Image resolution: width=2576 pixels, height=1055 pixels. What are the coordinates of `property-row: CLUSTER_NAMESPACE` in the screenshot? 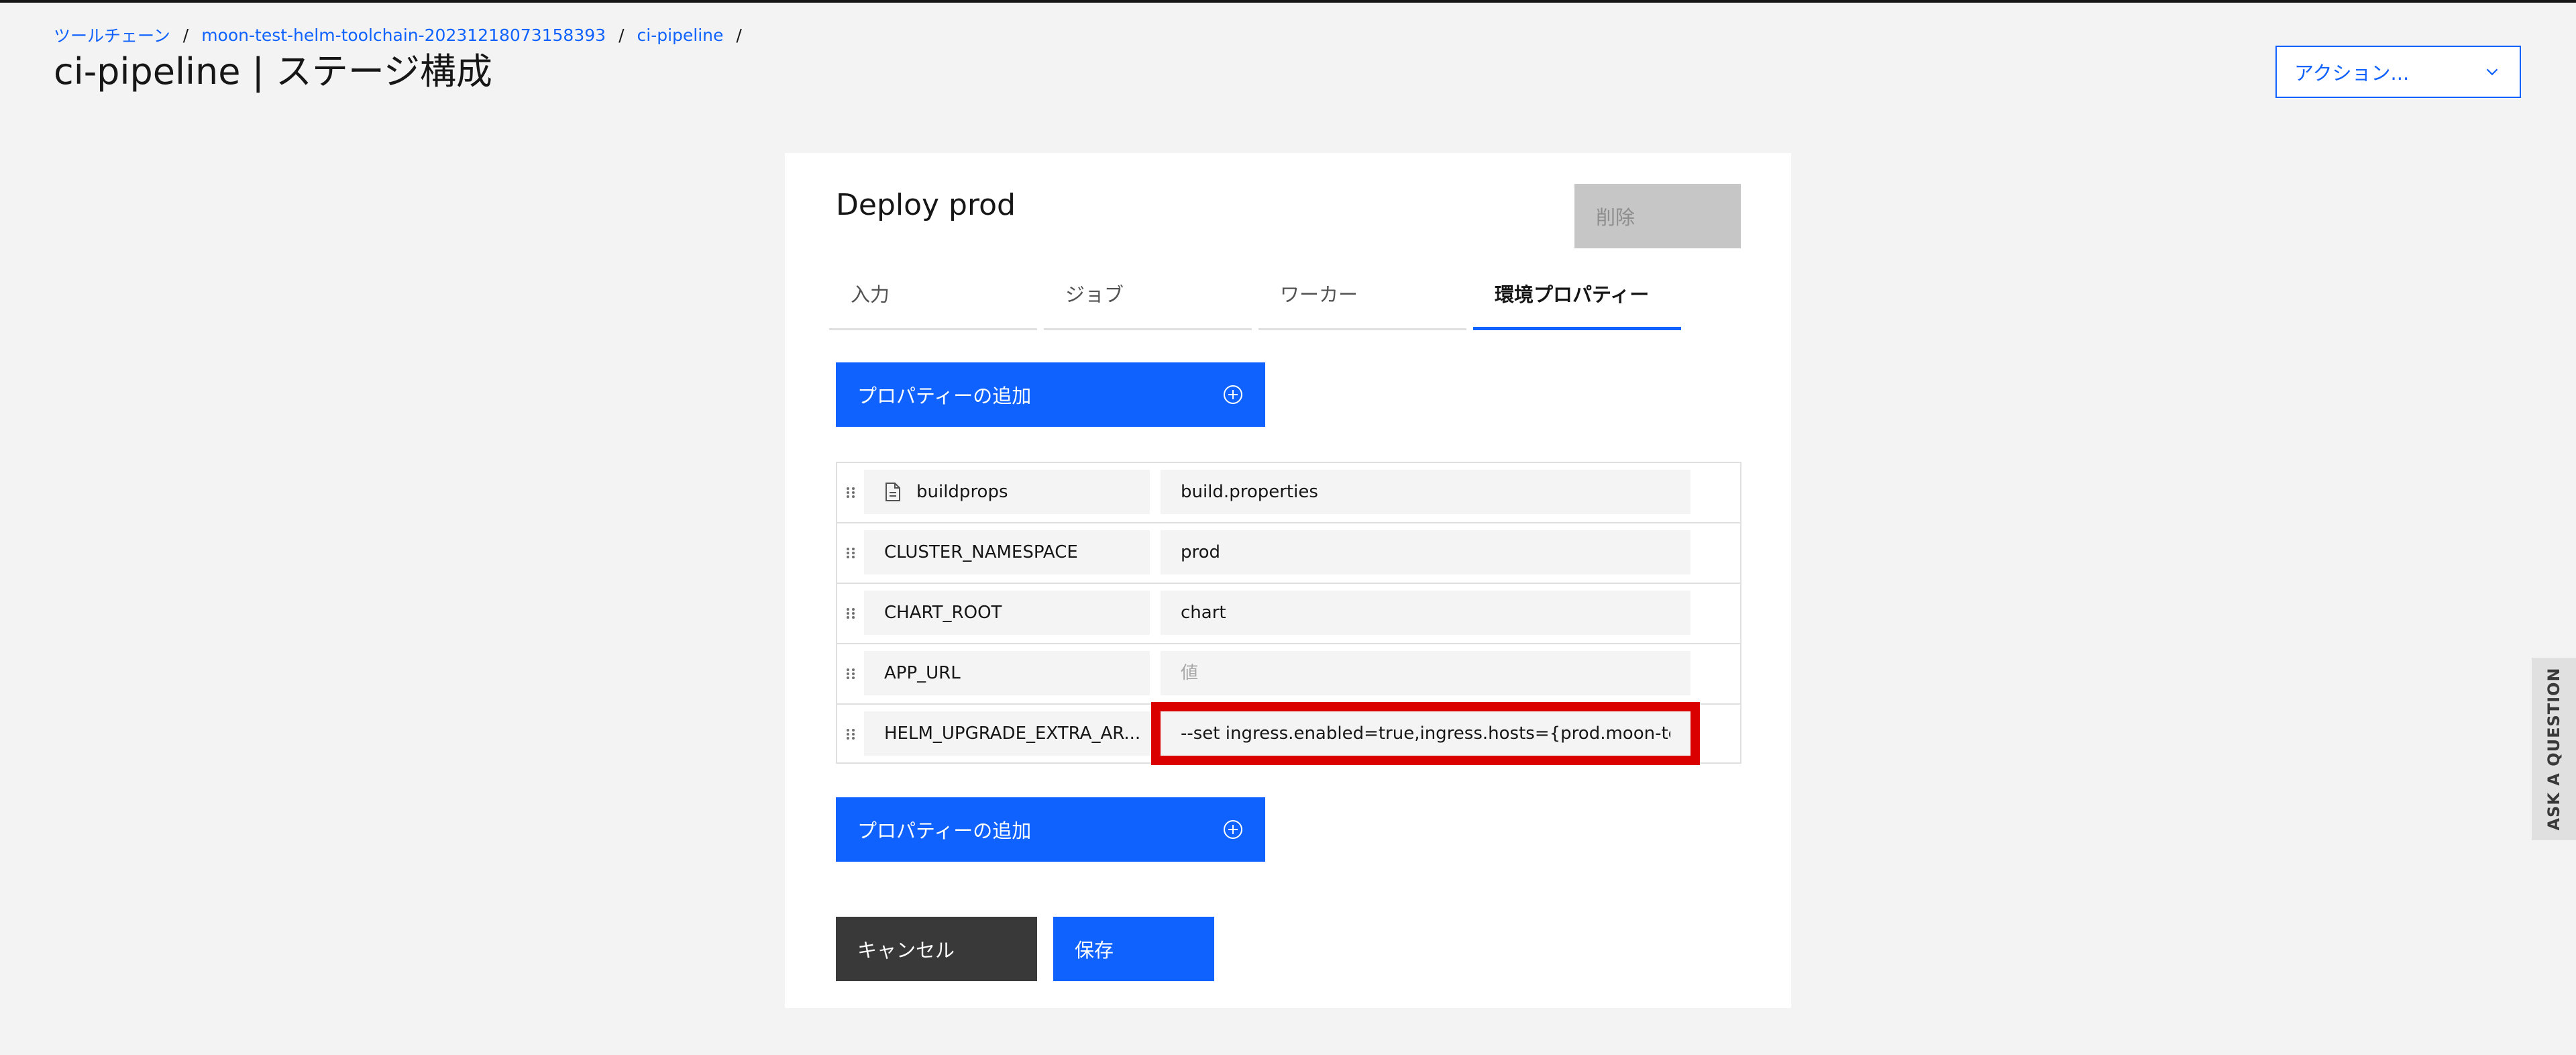 It's located at (1288, 554).